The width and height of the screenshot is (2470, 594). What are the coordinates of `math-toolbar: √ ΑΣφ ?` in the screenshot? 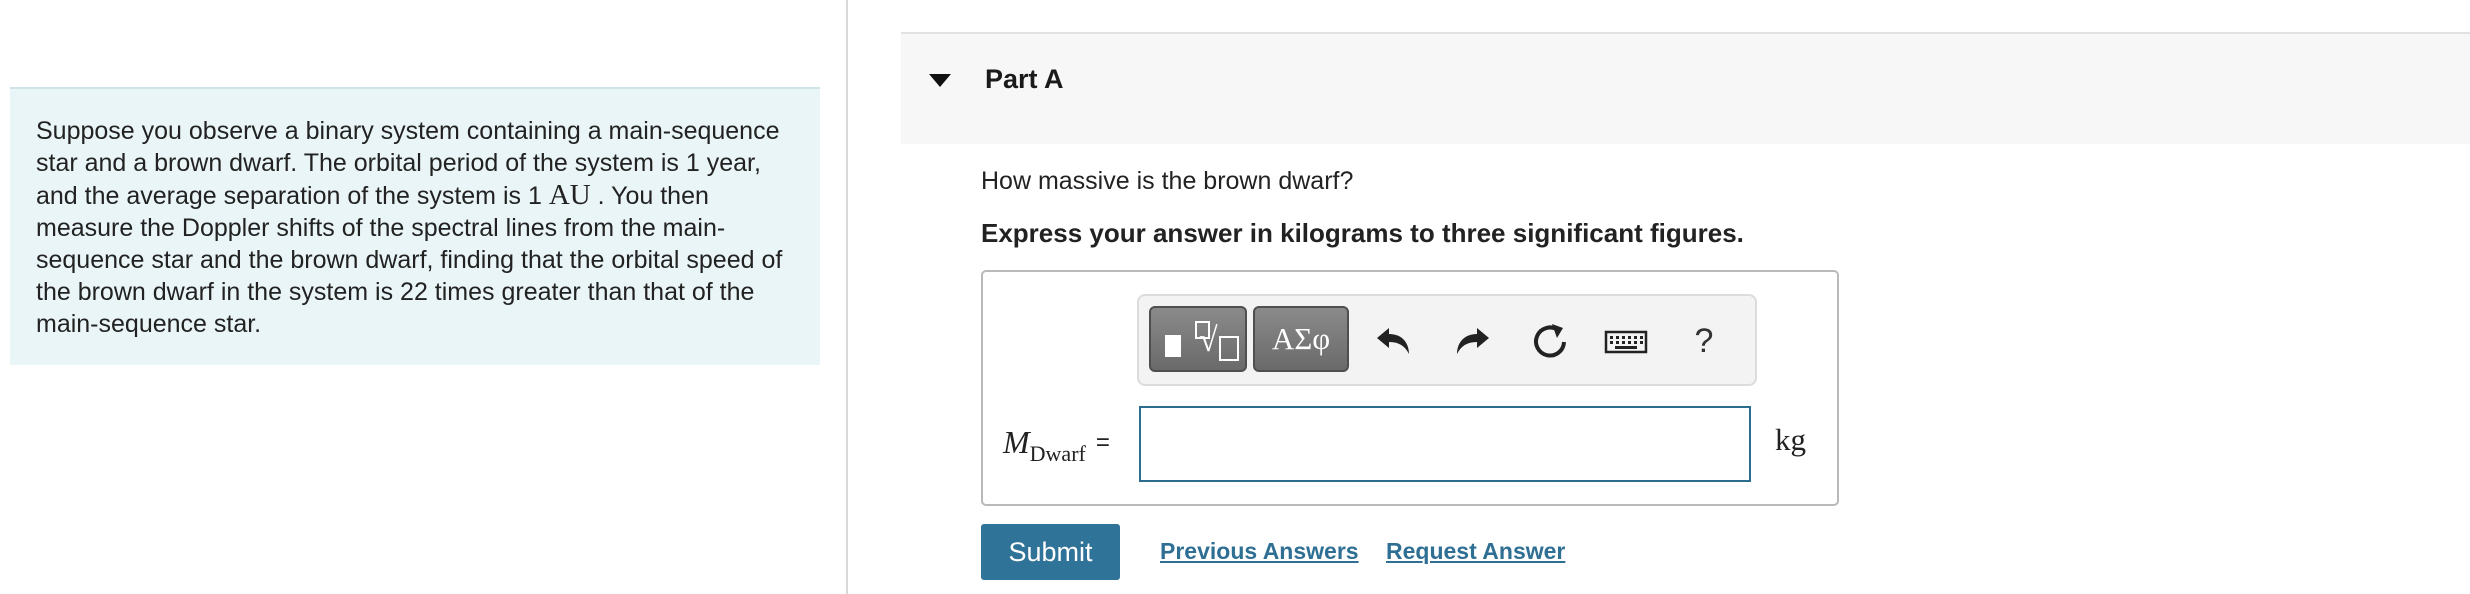 It's located at (1447, 340).